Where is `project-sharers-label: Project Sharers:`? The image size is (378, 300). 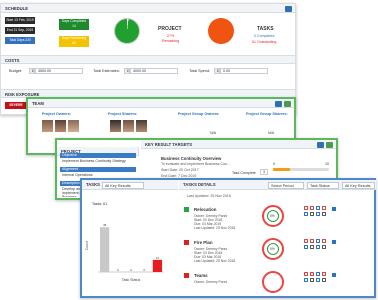
project-sharers-label: Project Sharers: is located at coordinates (123, 114).